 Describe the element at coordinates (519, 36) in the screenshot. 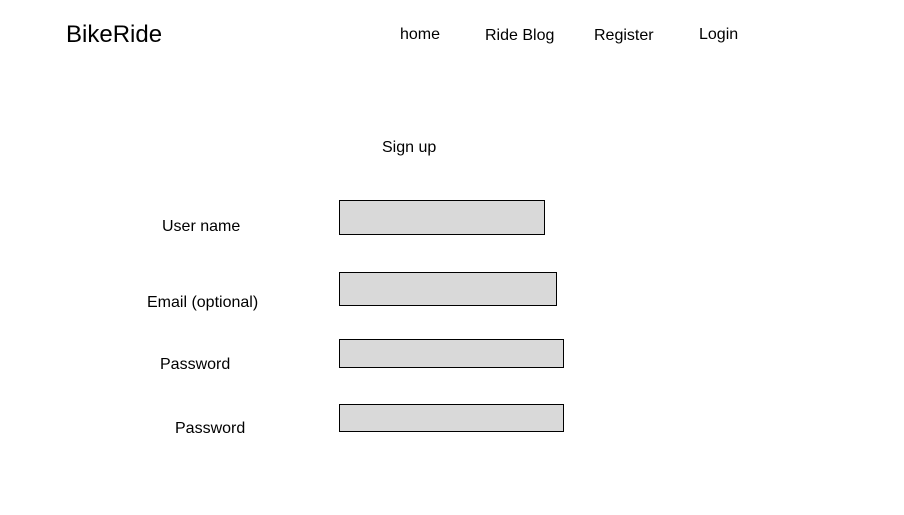

I see `nav-link-ride-blog: Ride Blog` at that location.